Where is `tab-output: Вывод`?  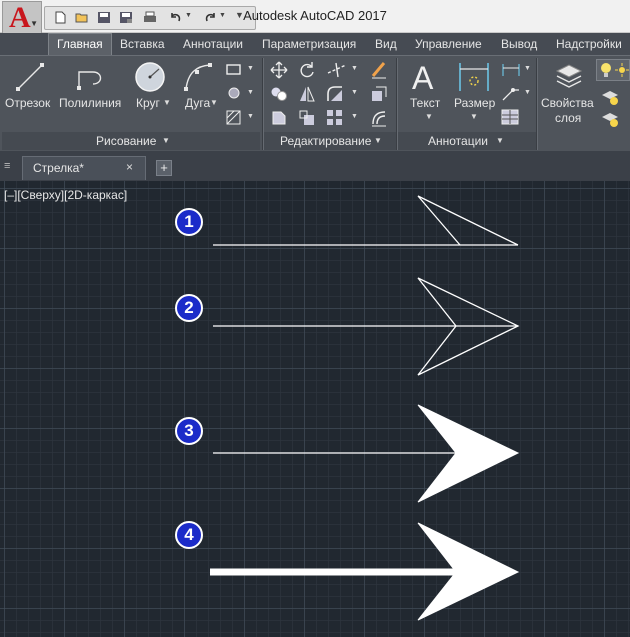 tab-output: Вывод is located at coordinates (519, 44).